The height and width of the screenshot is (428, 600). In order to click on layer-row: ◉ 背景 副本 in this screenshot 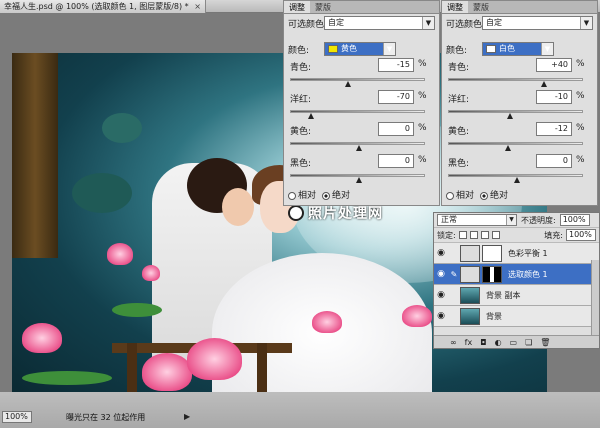, I will do `click(516, 295)`.